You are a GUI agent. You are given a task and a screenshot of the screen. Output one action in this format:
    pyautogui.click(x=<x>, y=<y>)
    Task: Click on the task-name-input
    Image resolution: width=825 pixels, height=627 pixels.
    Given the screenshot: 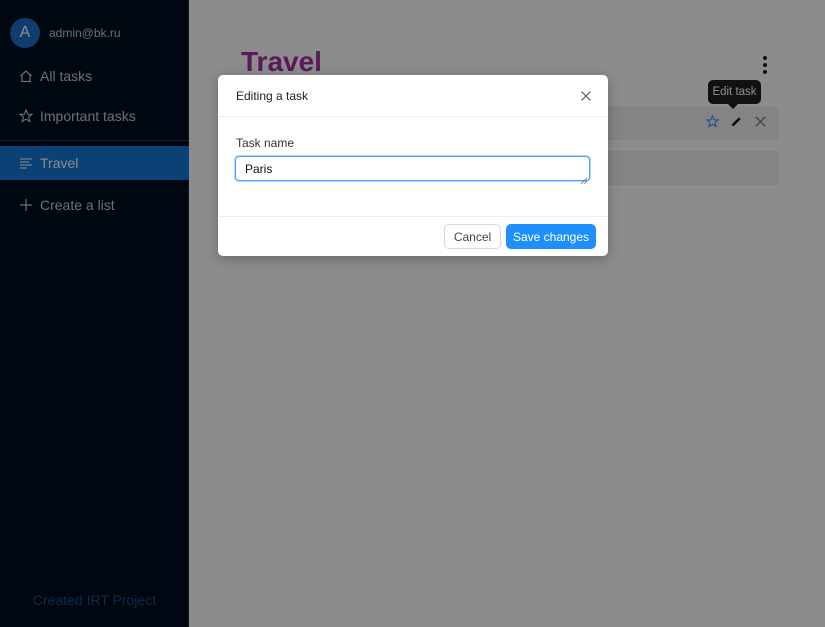 What is the action you would take?
    pyautogui.click(x=412, y=168)
    